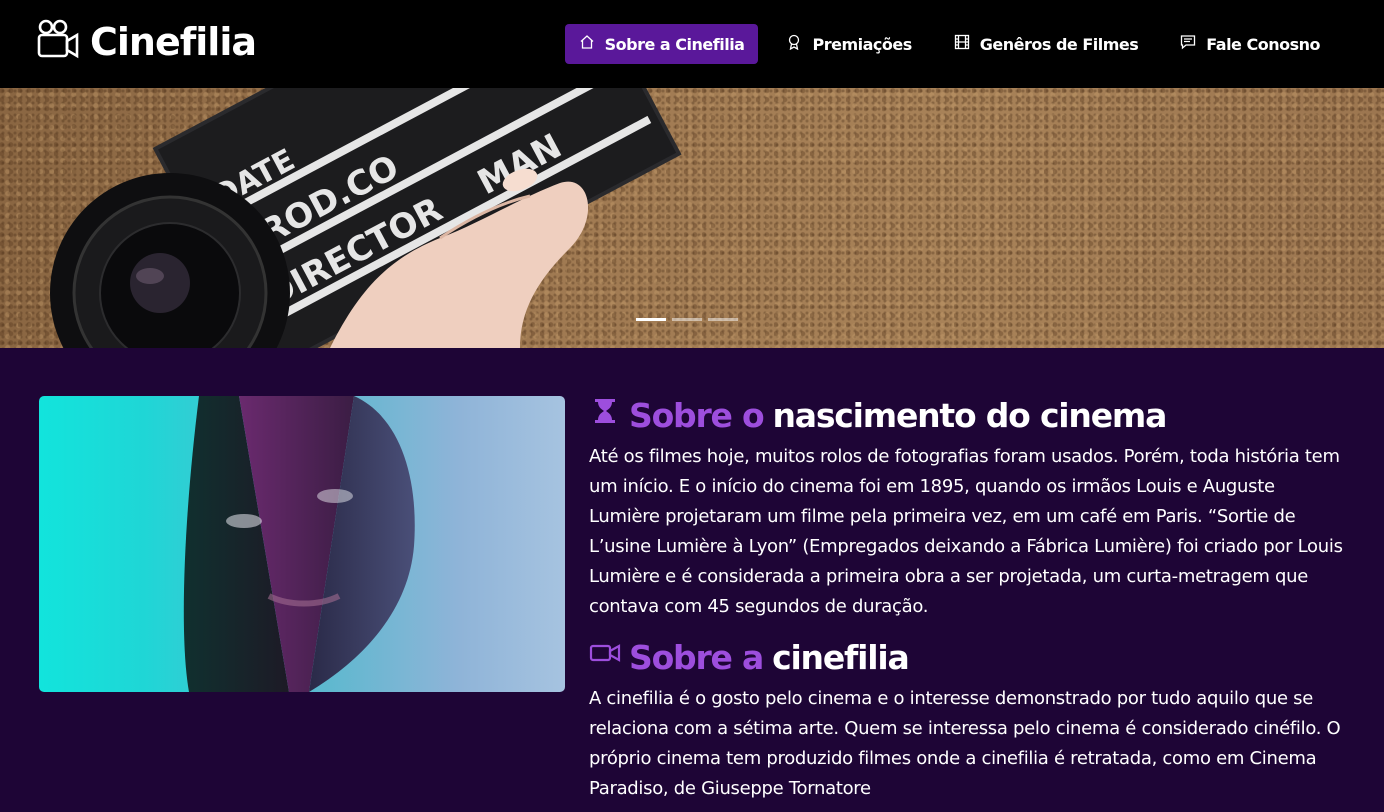  Describe the element at coordinates (1188, 44) in the screenshot. I see `chat-icon` at that location.